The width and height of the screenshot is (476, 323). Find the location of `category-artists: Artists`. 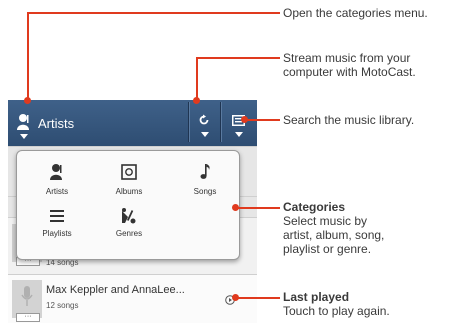

category-artists: Artists is located at coordinates (57, 180).